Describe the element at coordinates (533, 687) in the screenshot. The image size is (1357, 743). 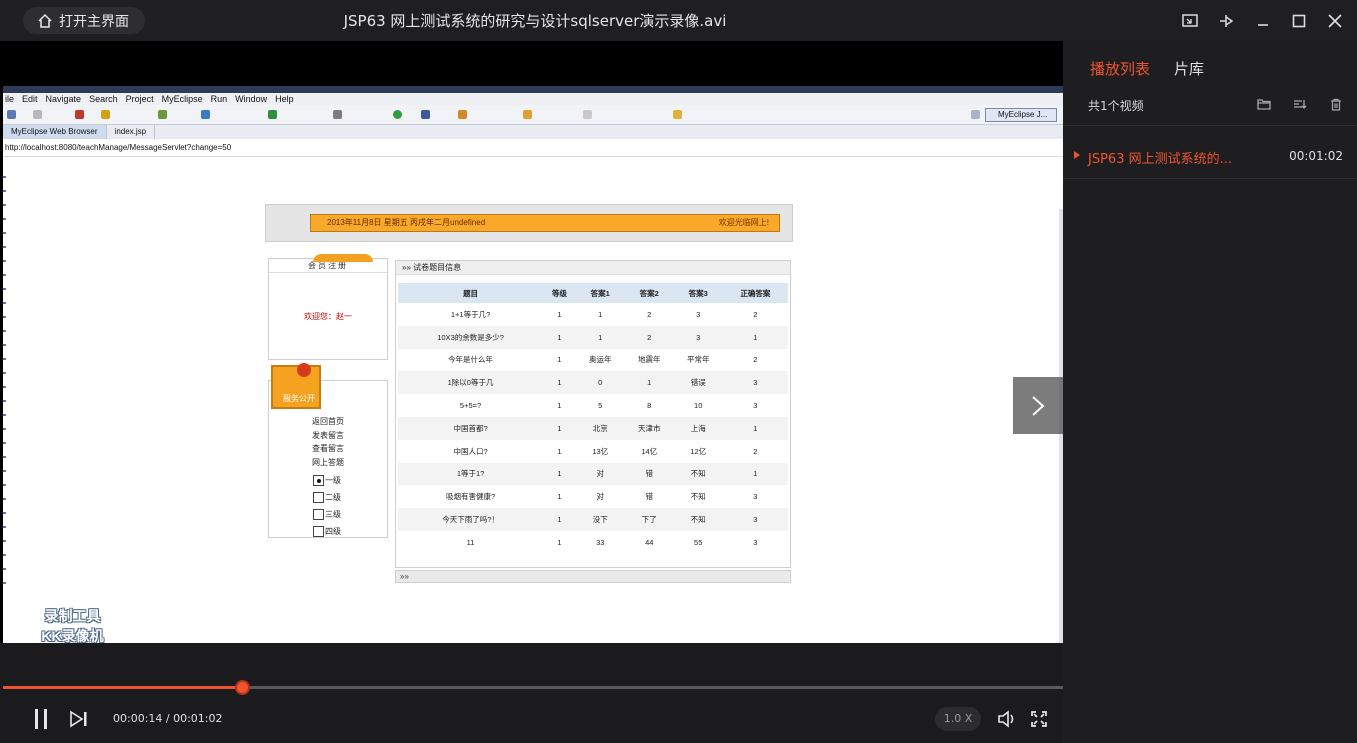
I see `progress-bar` at that location.